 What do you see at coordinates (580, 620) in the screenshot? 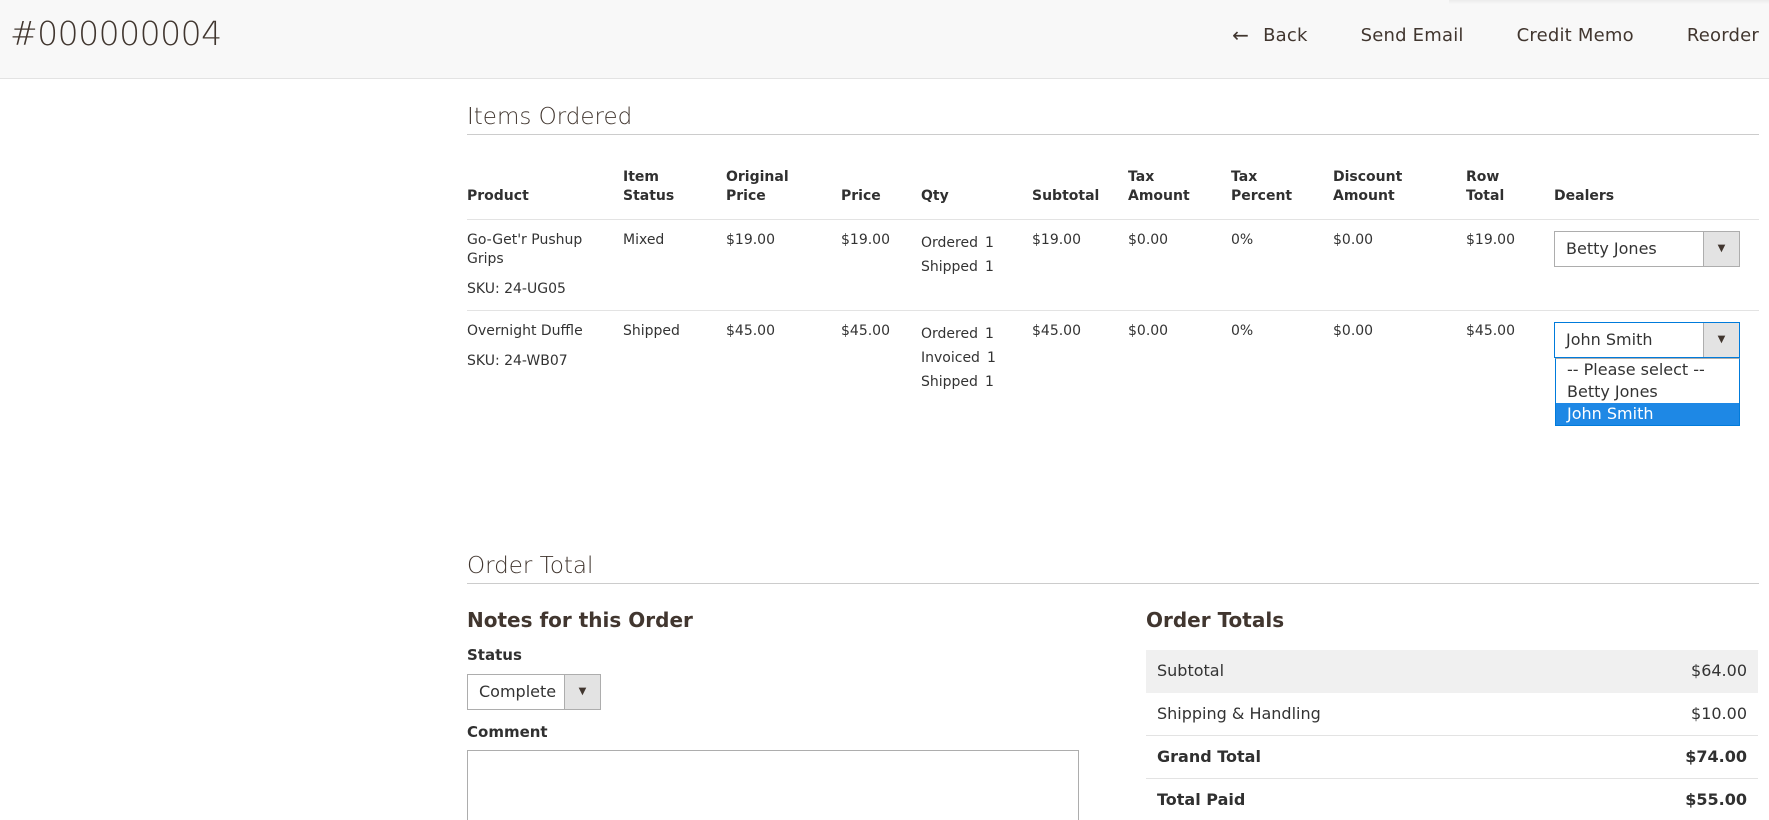
I see `notes-title: Notes for this Order` at bounding box center [580, 620].